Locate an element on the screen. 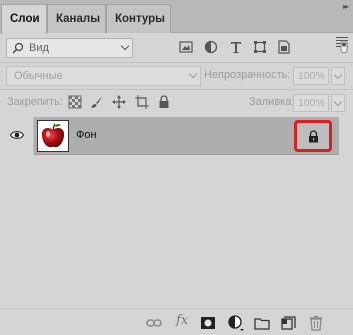 The image size is (353, 335). layer-lock-indicator is located at coordinates (313, 136).